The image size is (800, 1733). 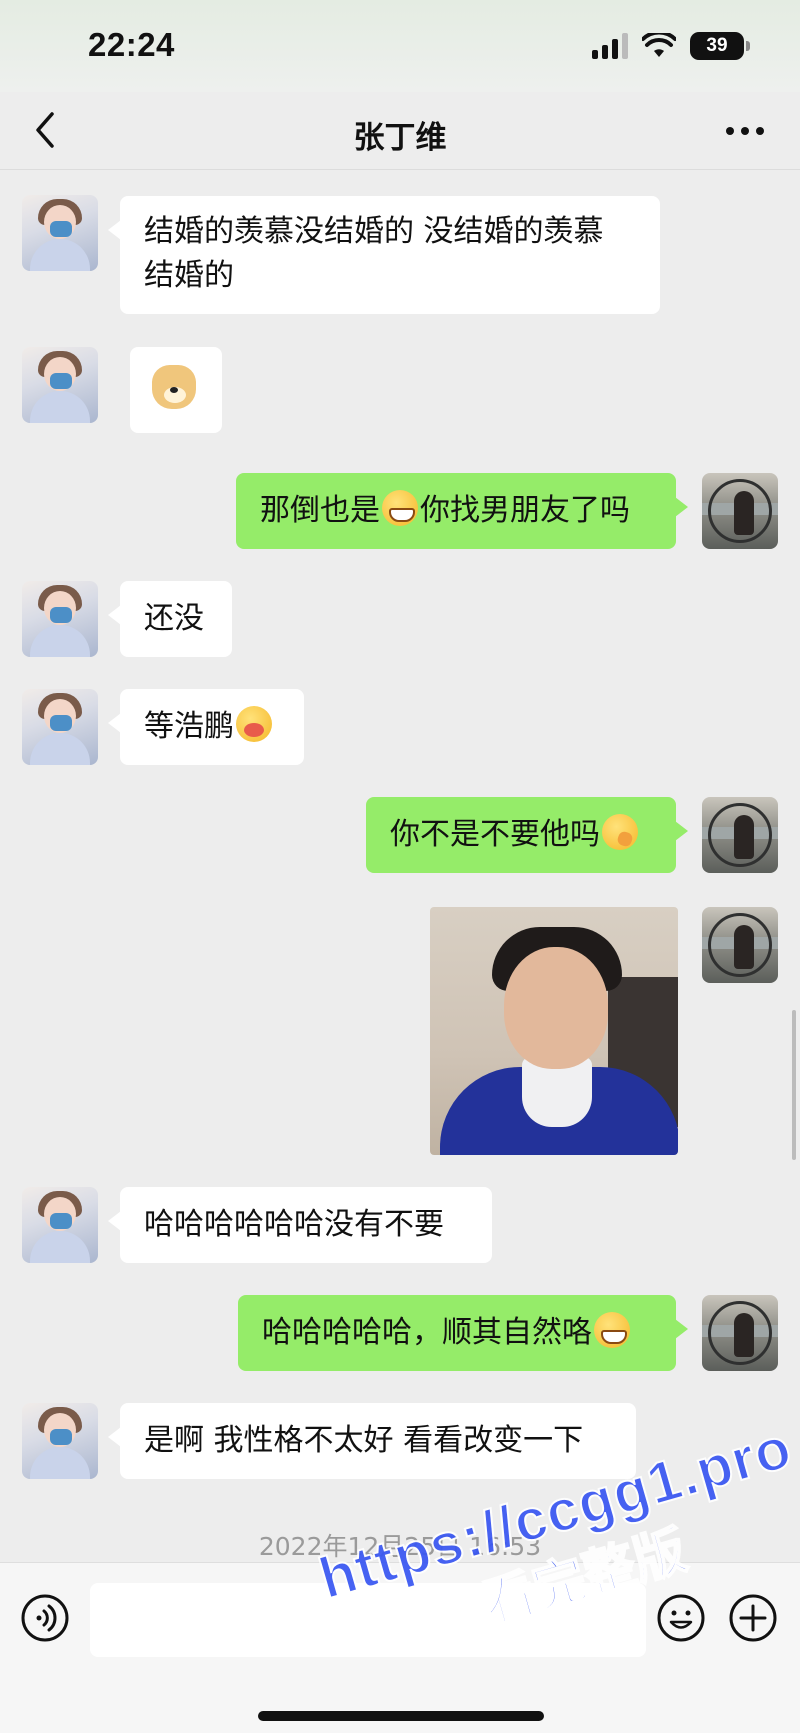 What do you see at coordinates (659, 45) in the screenshot?
I see `wifi-icon` at bounding box center [659, 45].